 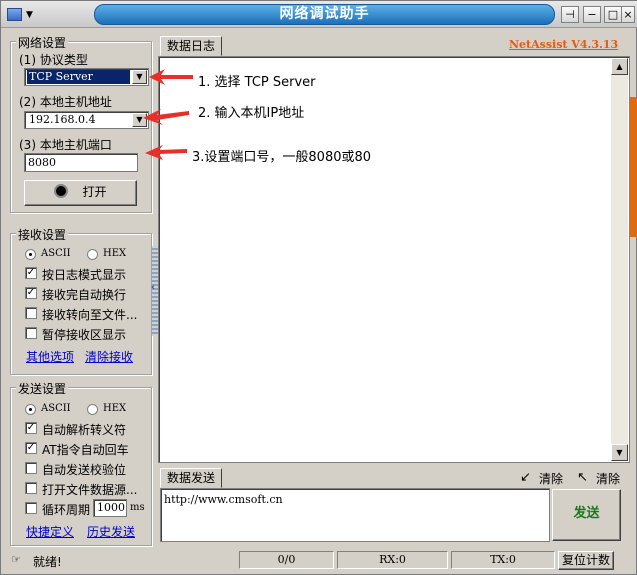 I want to click on recv-option-label: 暂停接收区显示, so click(x=84, y=335).